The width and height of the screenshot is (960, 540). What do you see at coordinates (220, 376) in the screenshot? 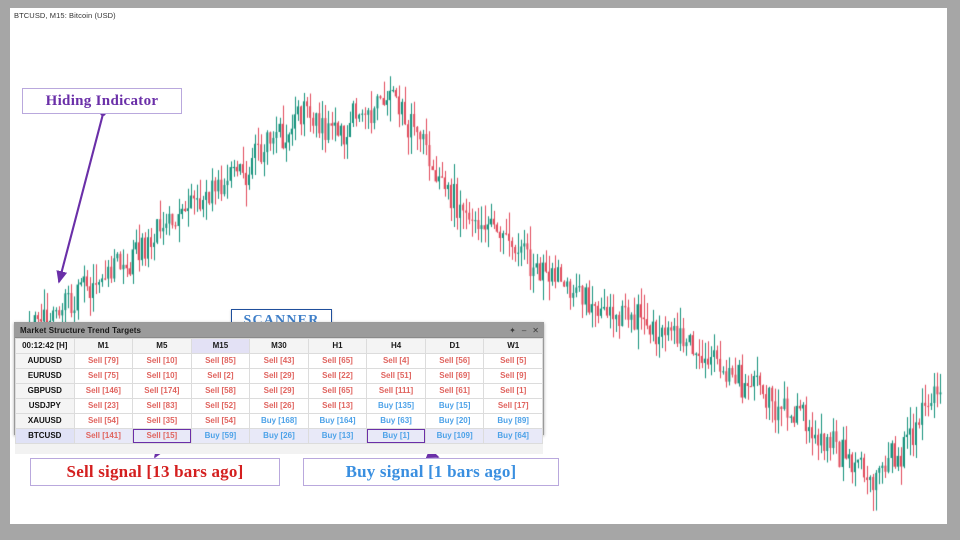
I see `scanner-signal-cell: Sell [2]` at bounding box center [220, 376].